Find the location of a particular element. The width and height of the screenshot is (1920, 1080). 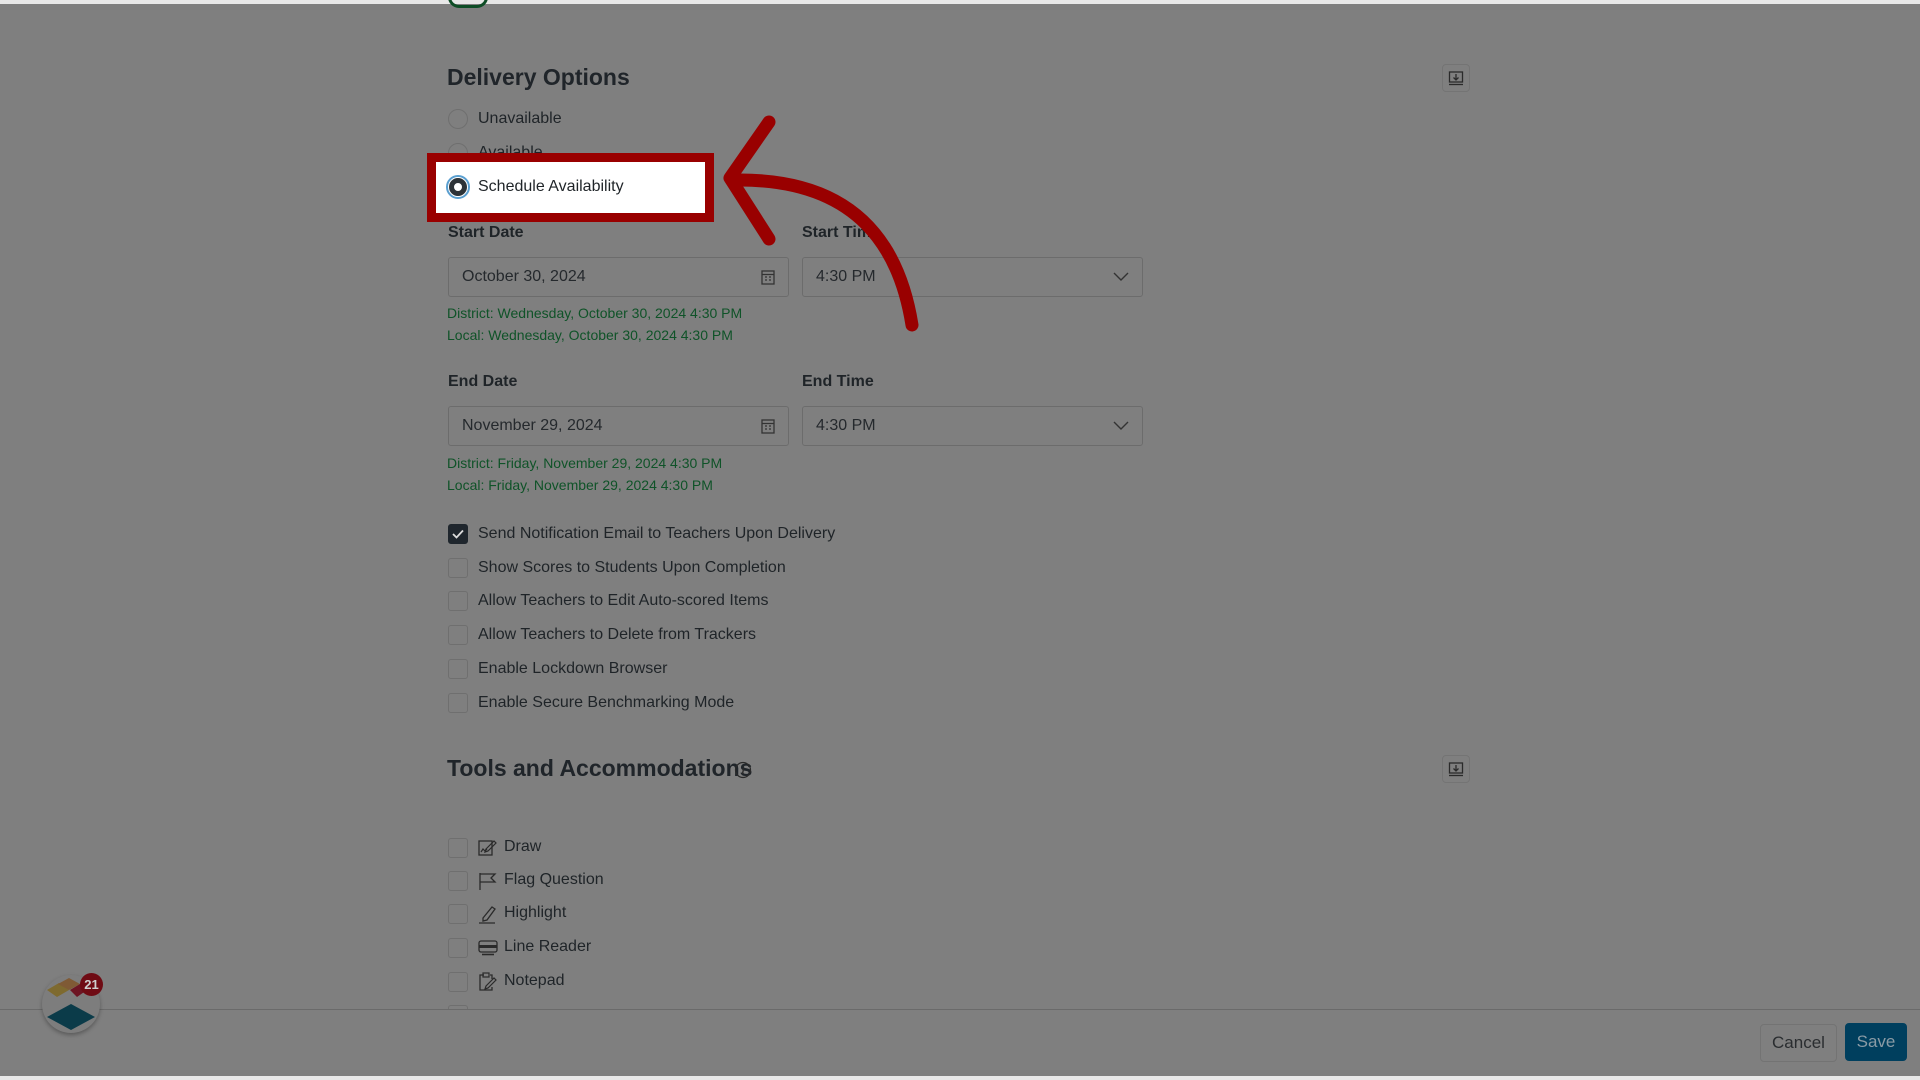

checkbox-edit-auto-scored is located at coordinates (458, 601).